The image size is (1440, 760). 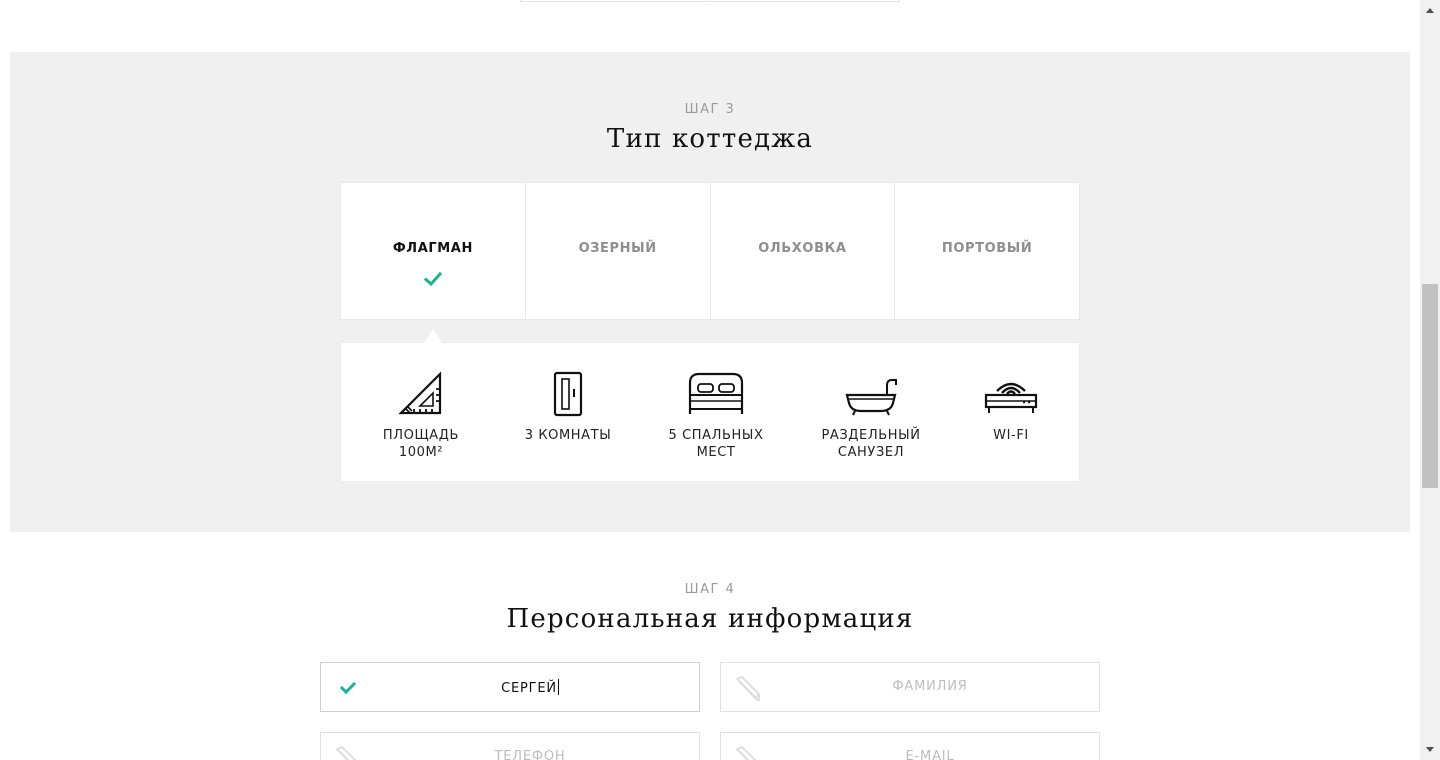 What do you see at coordinates (716, 444) in the screenshot?
I see `feature-label: 5 СПАЛЬНЫХ МЕСТ` at bounding box center [716, 444].